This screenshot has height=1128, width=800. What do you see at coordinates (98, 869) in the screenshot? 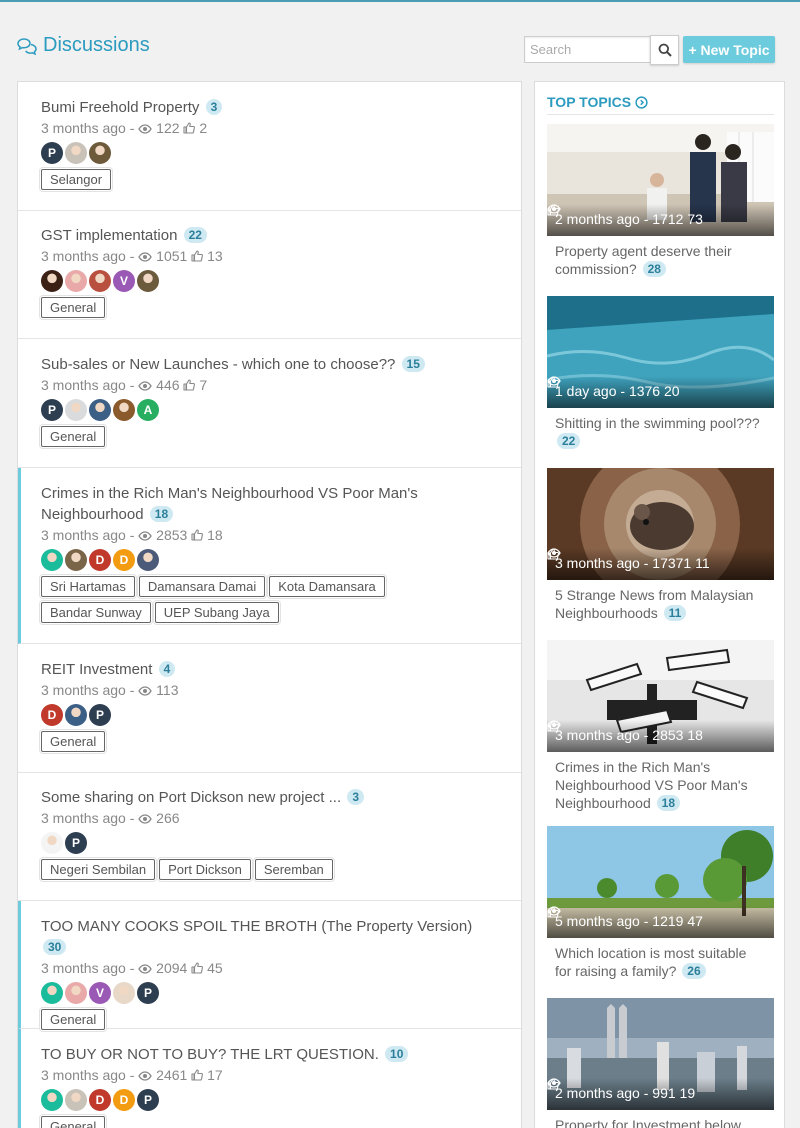
I see `tag: Negeri Sembilan` at bounding box center [98, 869].